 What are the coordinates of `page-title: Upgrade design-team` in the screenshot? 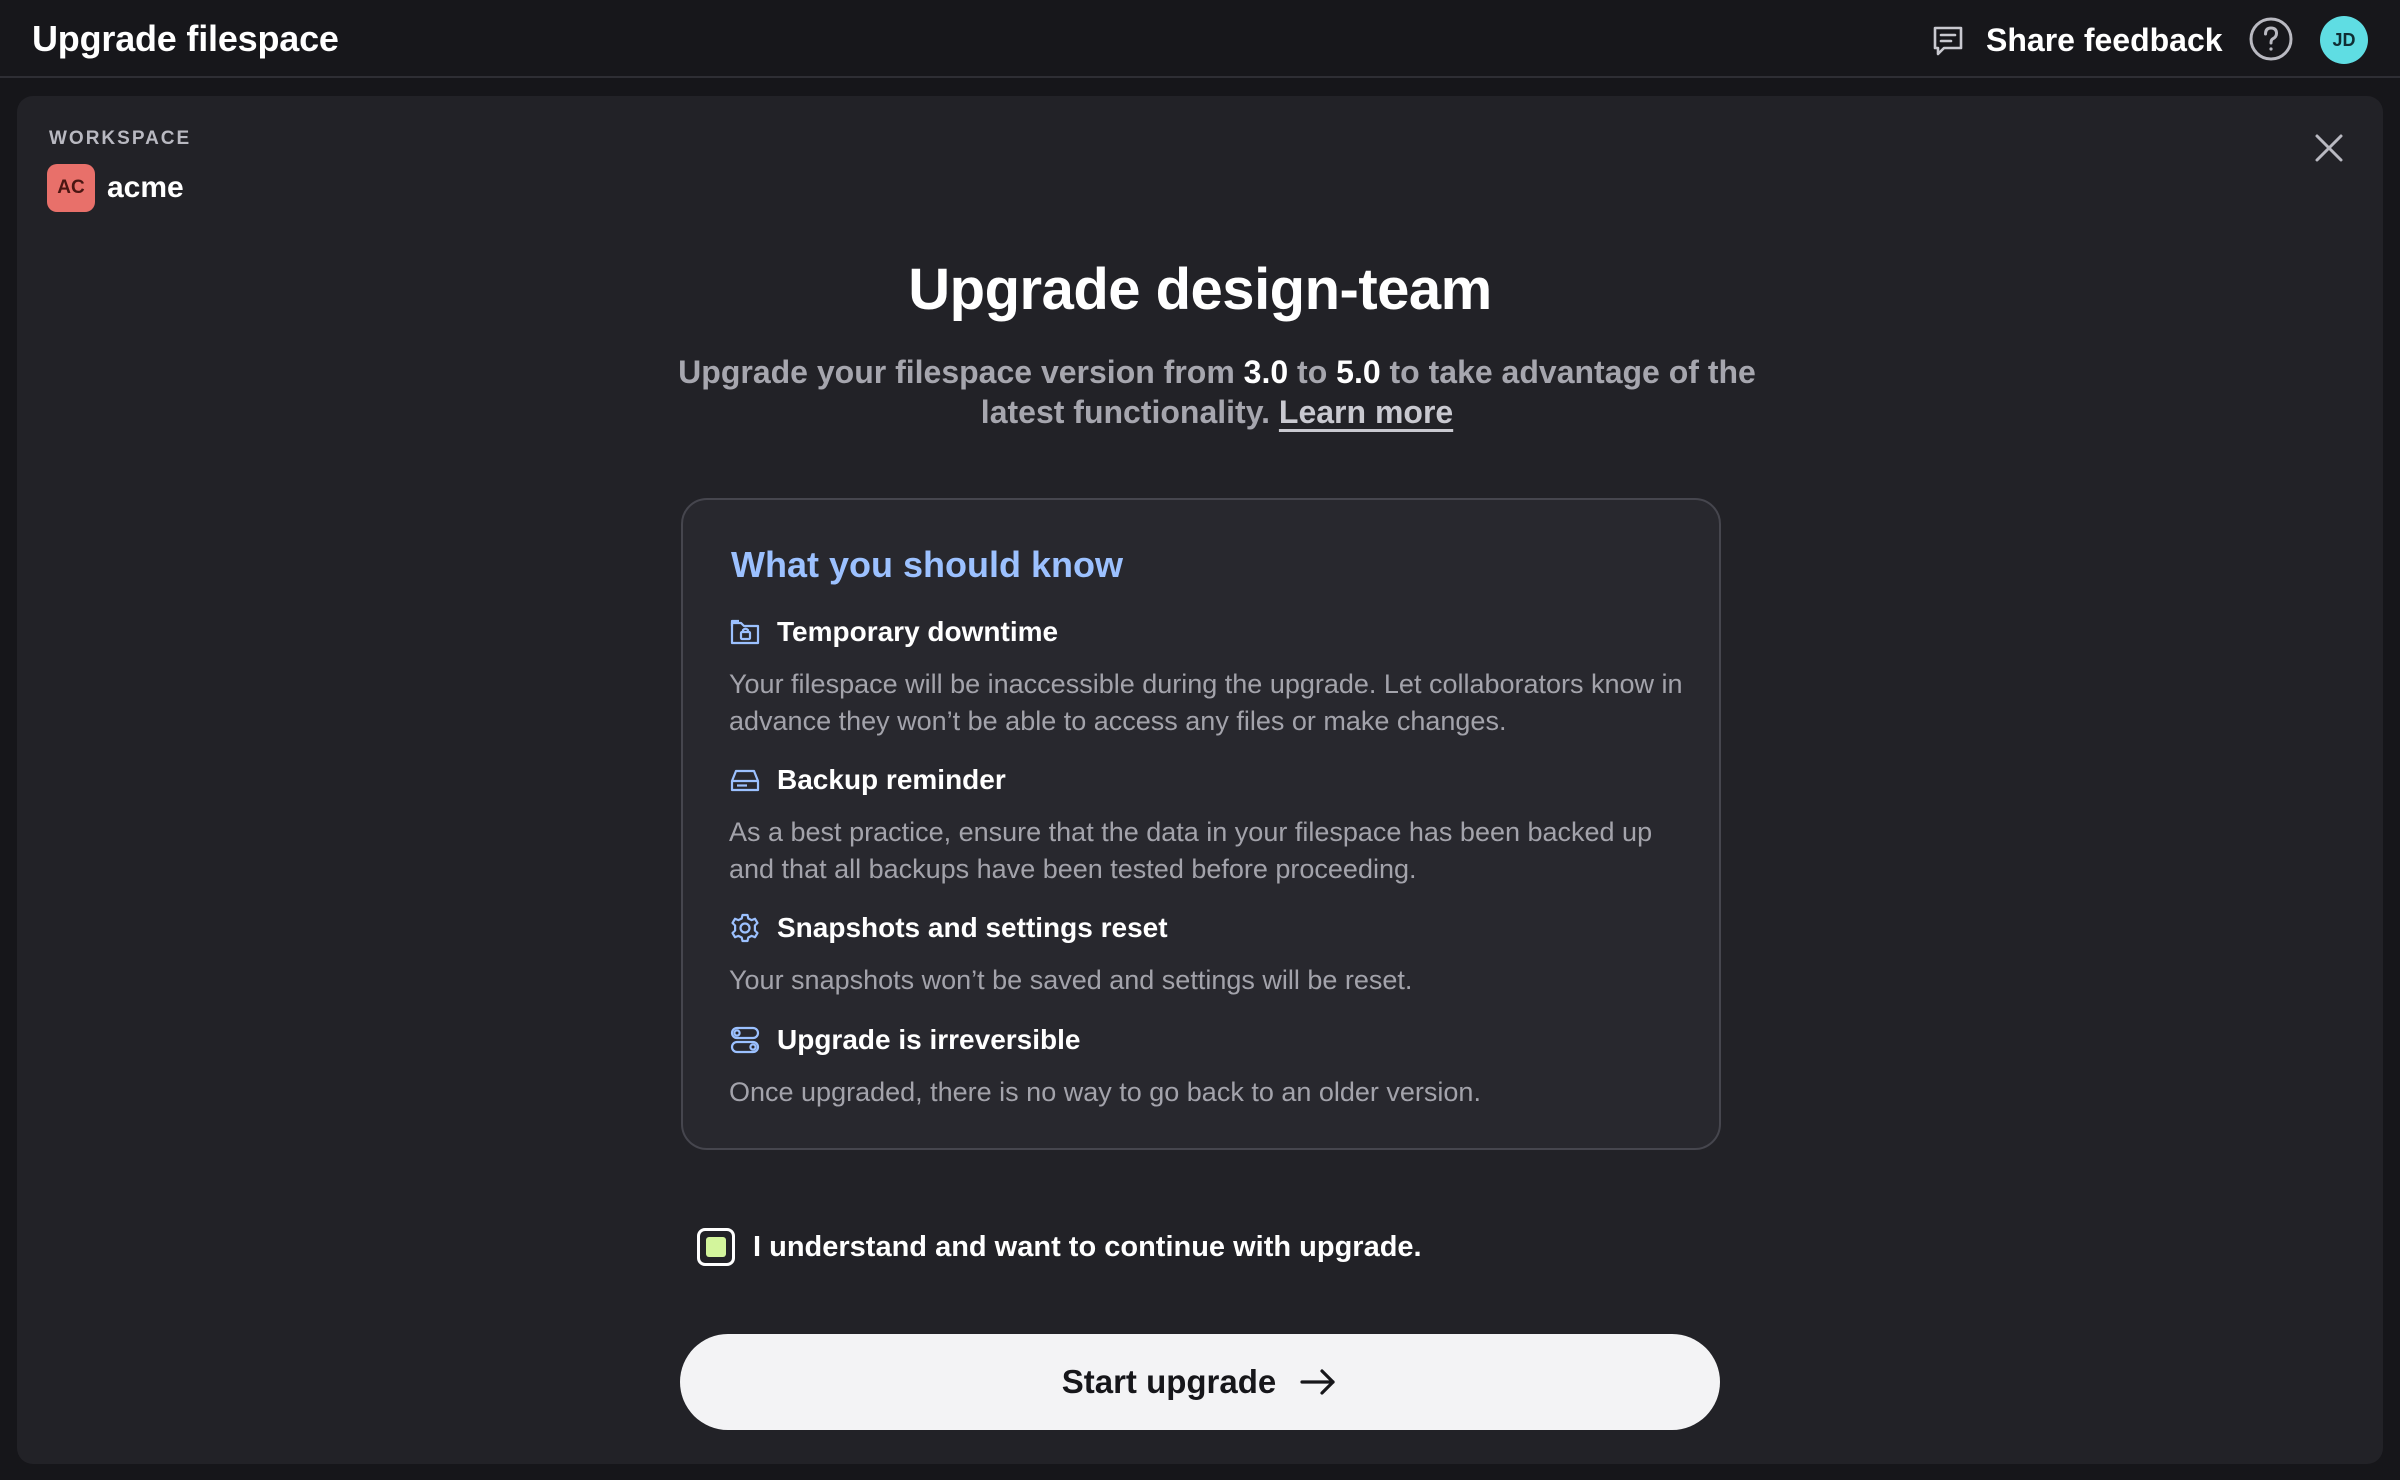 It's located at (1200, 289).